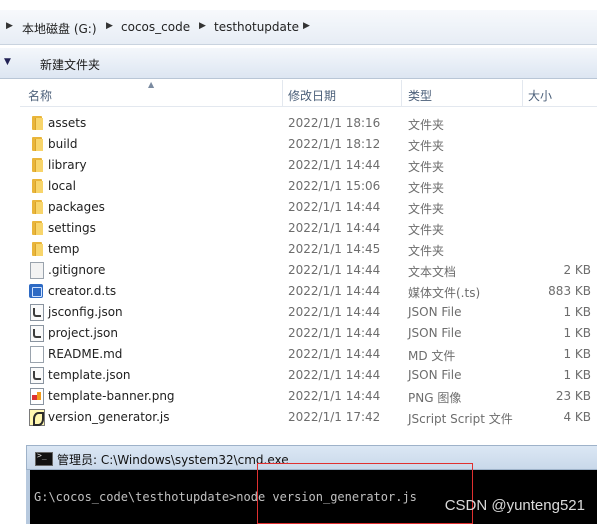  Describe the element at coordinates (334, 249) in the screenshot. I see `file-date: 2022/1/1 14:45` at that location.